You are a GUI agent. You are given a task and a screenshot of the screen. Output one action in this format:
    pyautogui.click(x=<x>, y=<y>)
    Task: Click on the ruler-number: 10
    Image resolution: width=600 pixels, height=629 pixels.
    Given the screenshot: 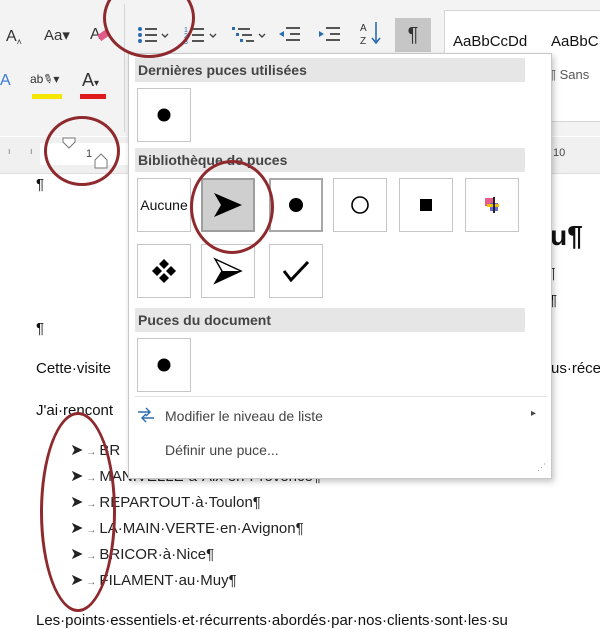 What is the action you would take?
    pyautogui.click(x=559, y=153)
    